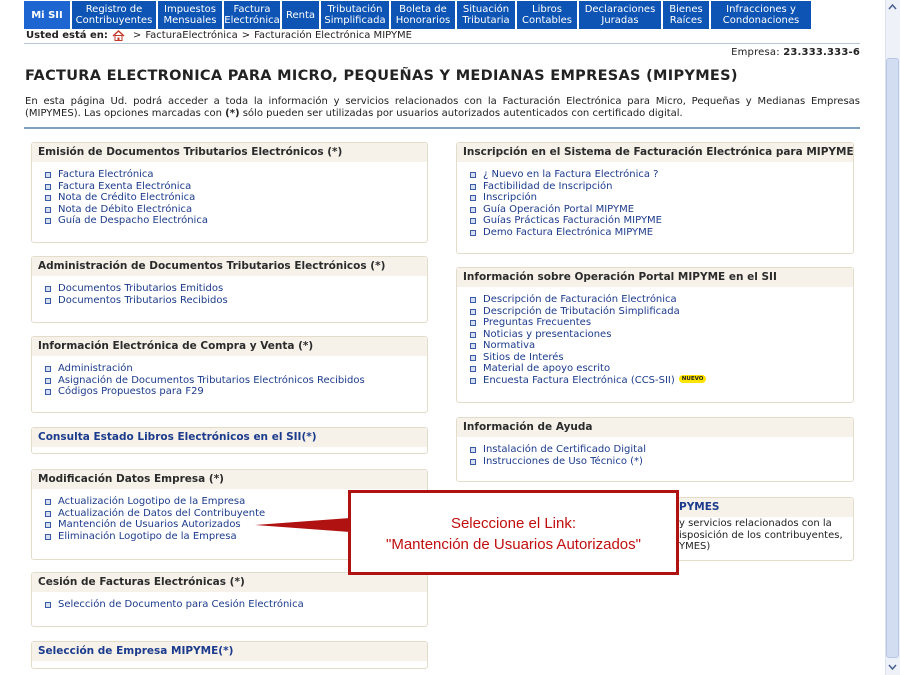 The image size is (900, 675). Describe the element at coordinates (661, 187) in the screenshot. I see `link-factibilidad-inscripcion: Factibilidad de Inscripción` at that location.